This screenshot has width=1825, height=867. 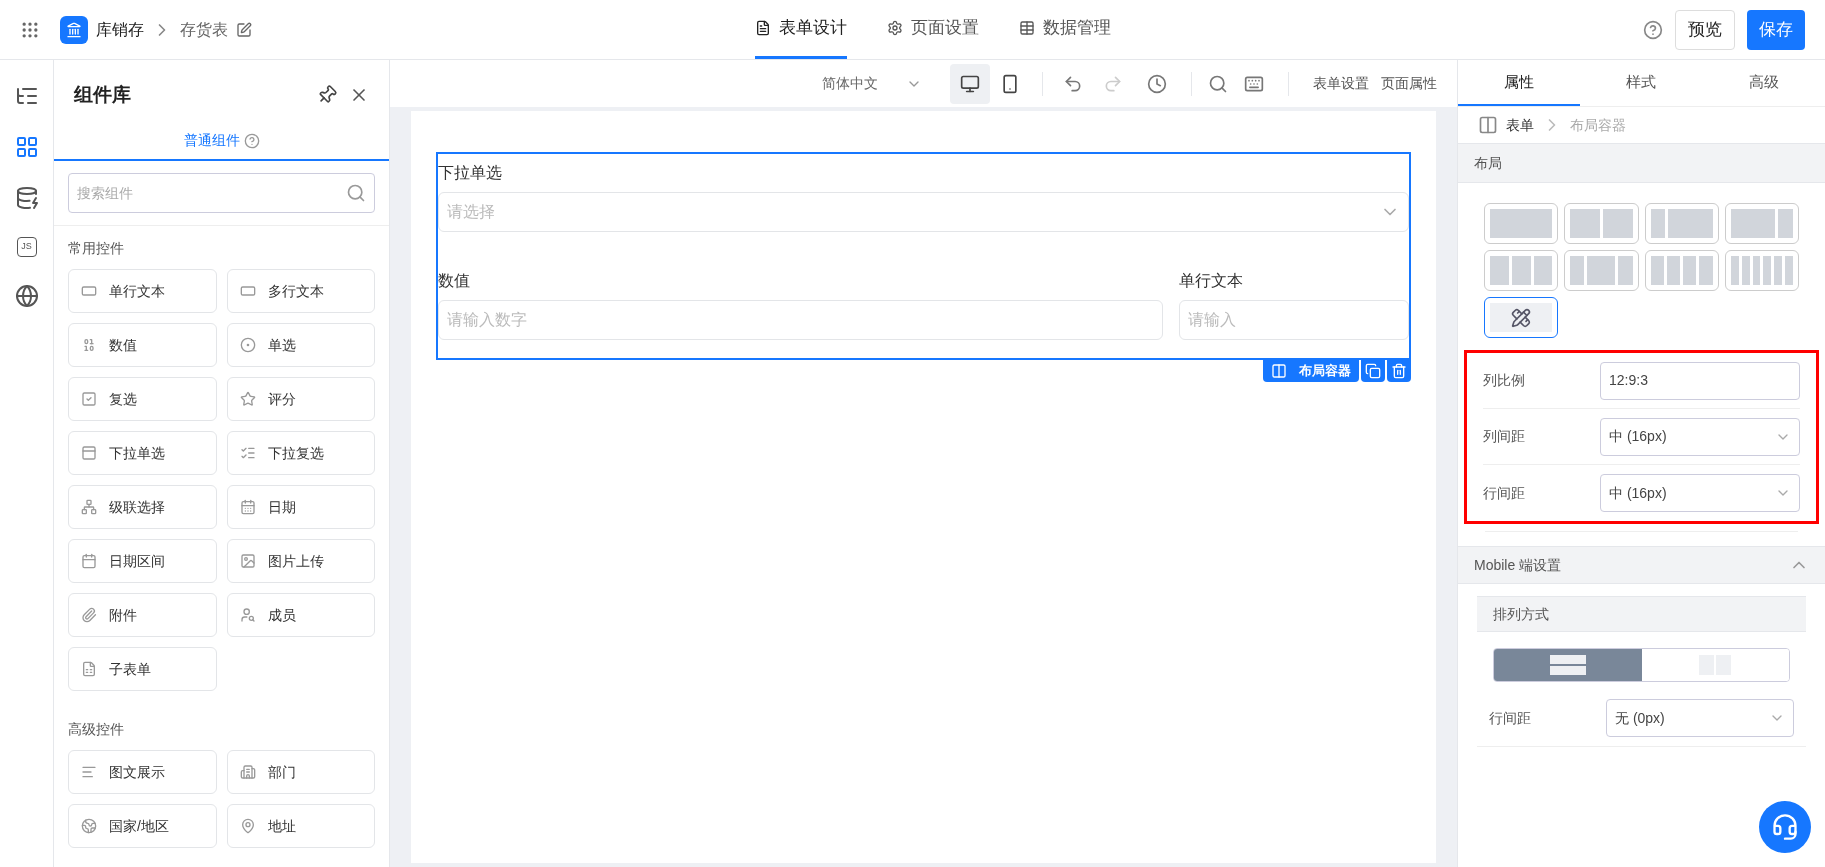 What do you see at coordinates (26, 198) in the screenshot?
I see `database-icon` at bounding box center [26, 198].